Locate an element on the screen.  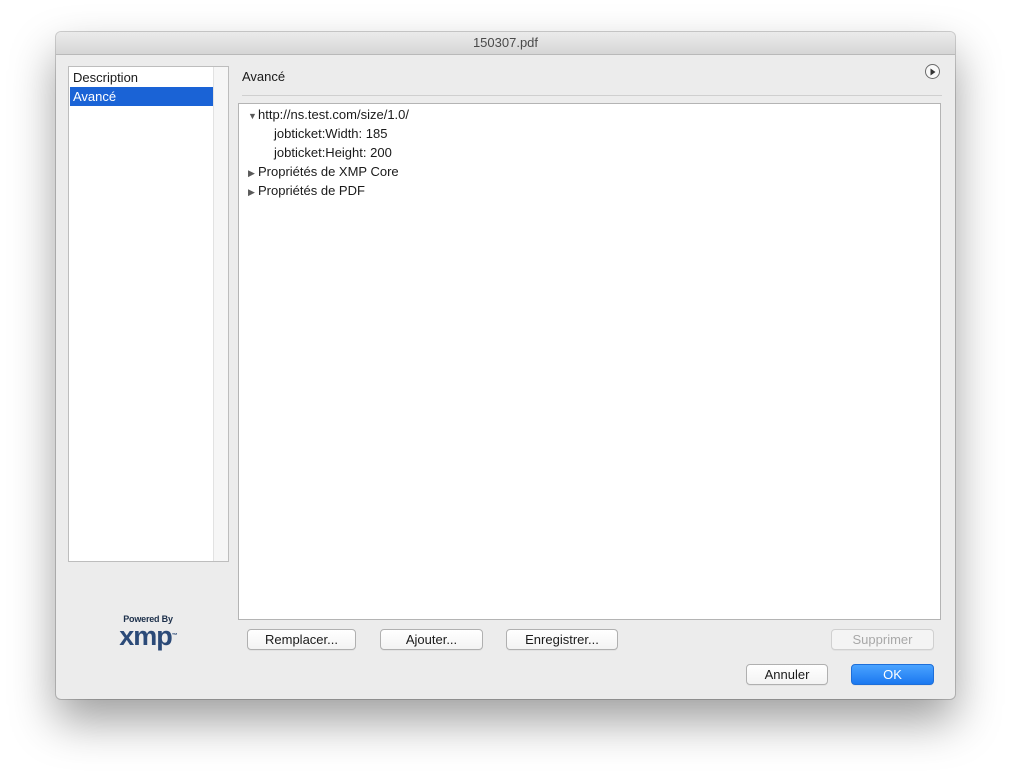
disclosure-expanded-icon: ▼ is located at coordinates (253, 116).